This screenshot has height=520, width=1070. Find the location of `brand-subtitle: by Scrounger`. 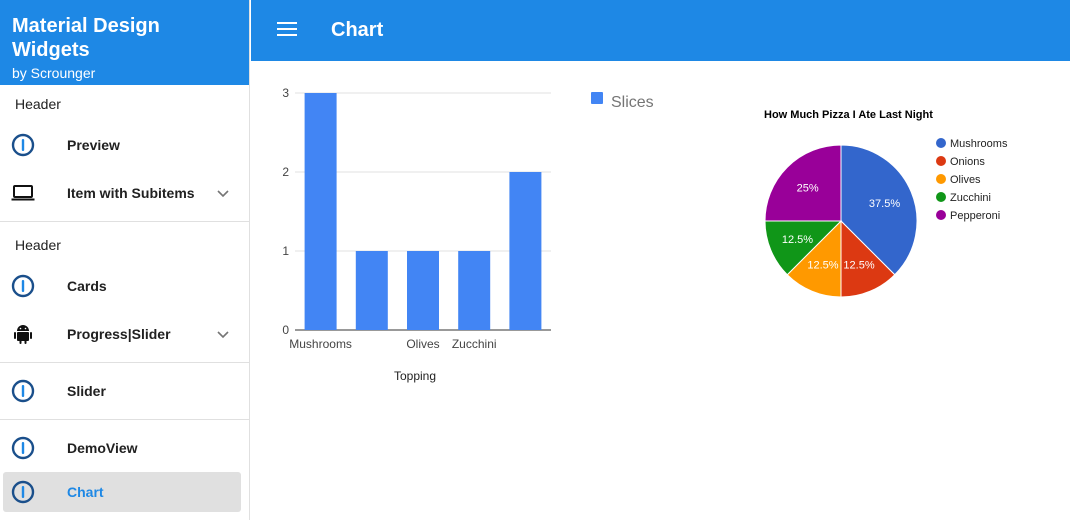

brand-subtitle: by Scrounger is located at coordinates (54, 73).